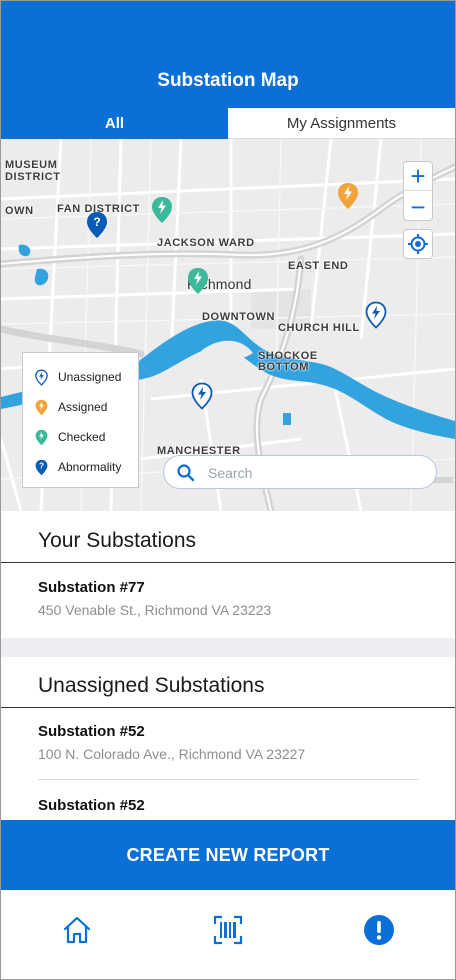 This screenshot has height=980, width=456. Describe the element at coordinates (31, 165) in the screenshot. I see `map-label-museum: MUSEUM` at that location.